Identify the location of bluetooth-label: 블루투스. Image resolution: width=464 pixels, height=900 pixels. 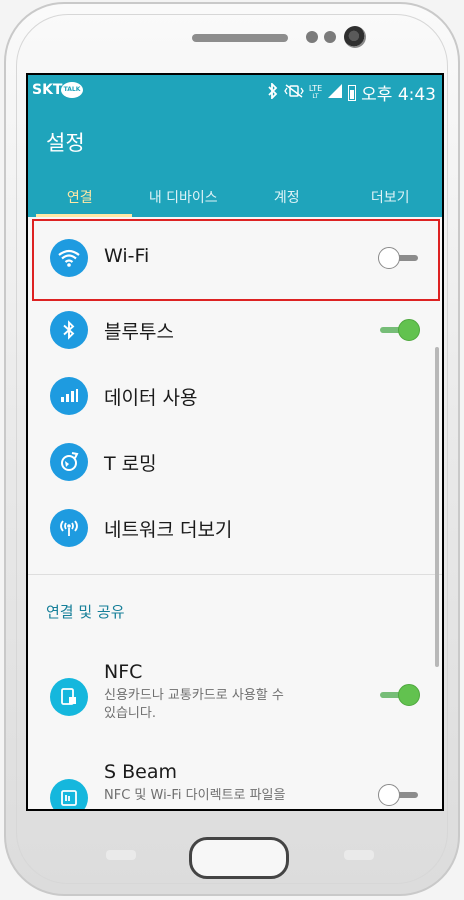
(139, 332).